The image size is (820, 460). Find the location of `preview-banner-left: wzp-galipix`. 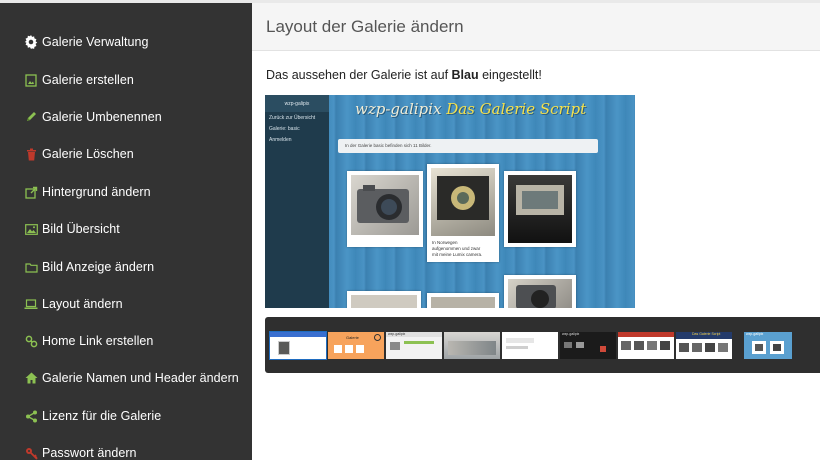

preview-banner-left: wzp-galipix is located at coordinates (398, 109).